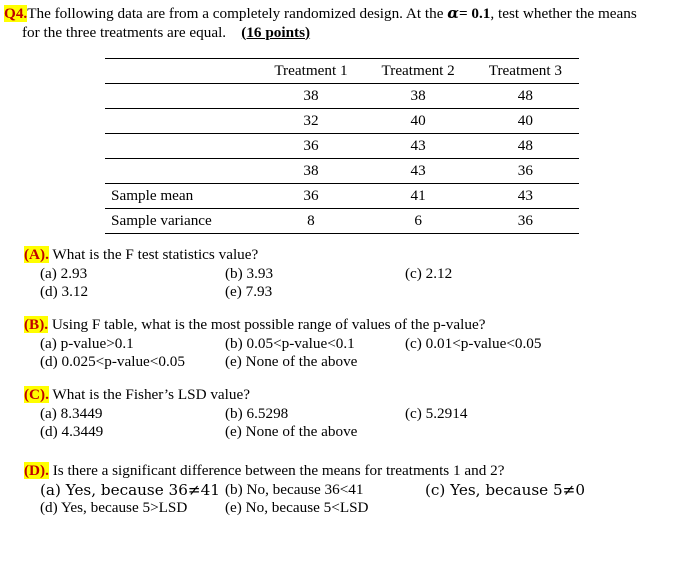  I want to click on alpha-value: = 0.1, so click(474, 13).